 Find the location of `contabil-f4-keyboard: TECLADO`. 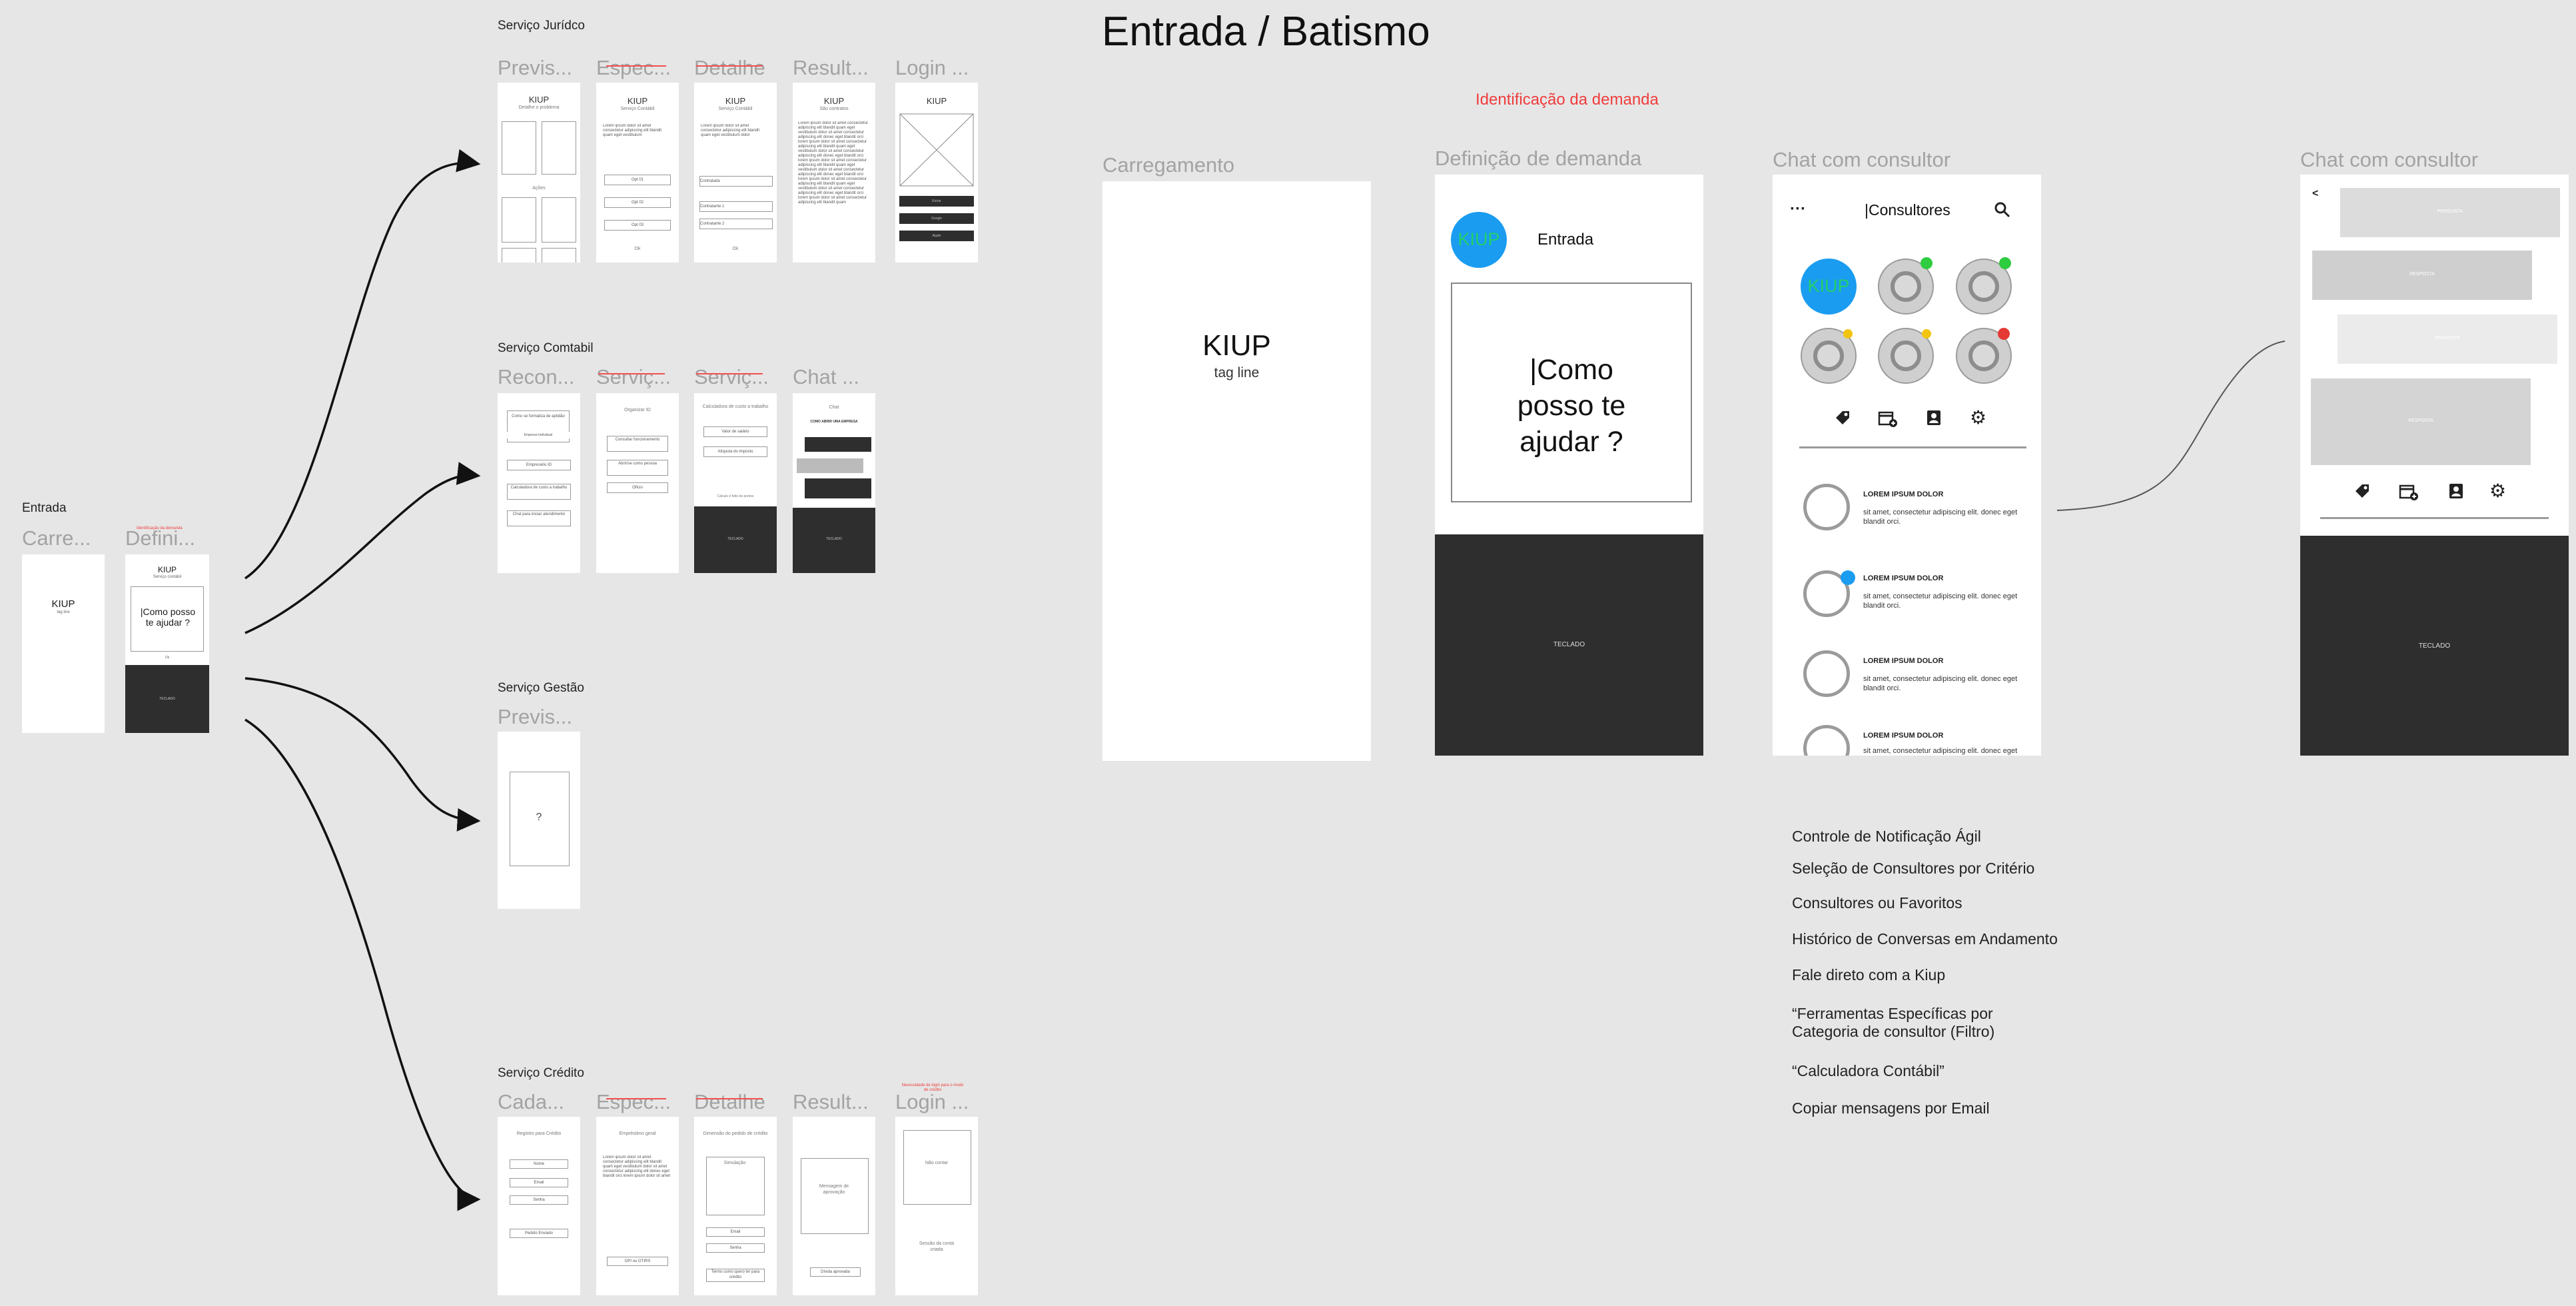

contabil-f4-keyboard: TECLADO is located at coordinates (834, 540).